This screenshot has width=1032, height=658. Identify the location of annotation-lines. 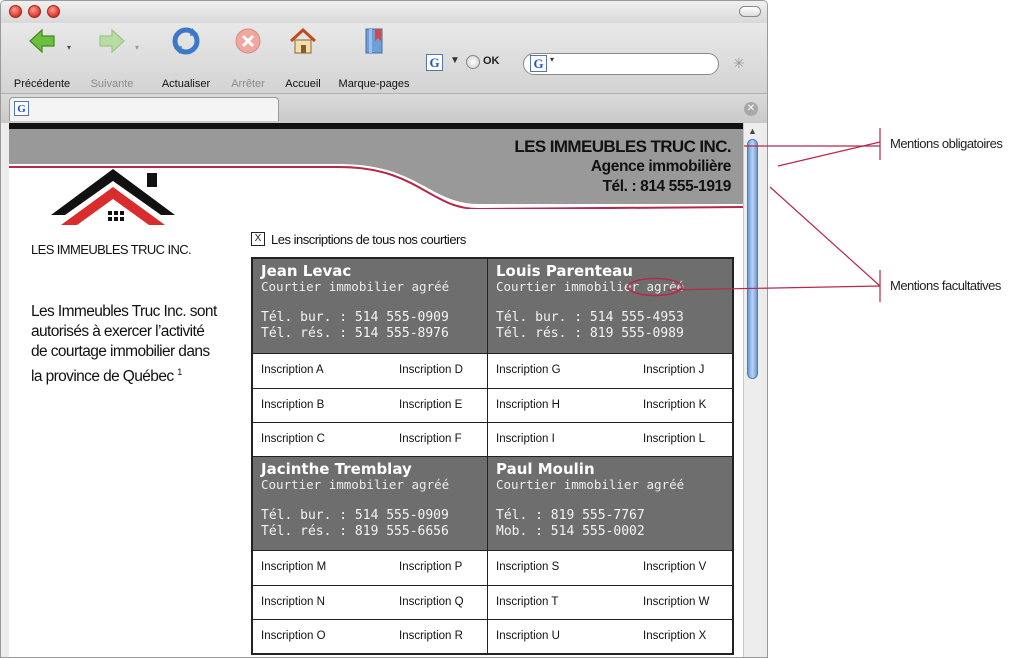
(774, 215).